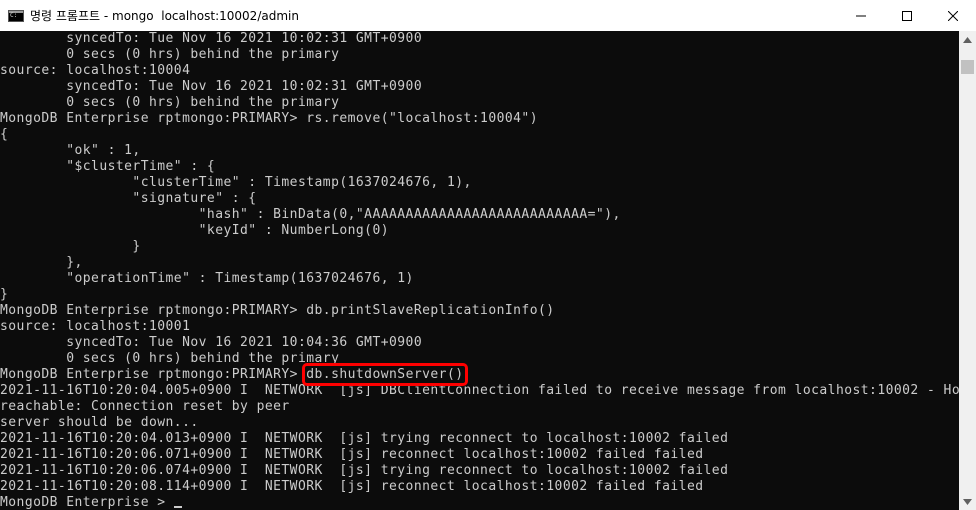 Image resolution: width=976 pixels, height=510 pixels. What do you see at coordinates (153, 374) in the screenshot?
I see `shell-prompt: MongoDB Enterprise rptmongo:PRIMARY>` at bounding box center [153, 374].